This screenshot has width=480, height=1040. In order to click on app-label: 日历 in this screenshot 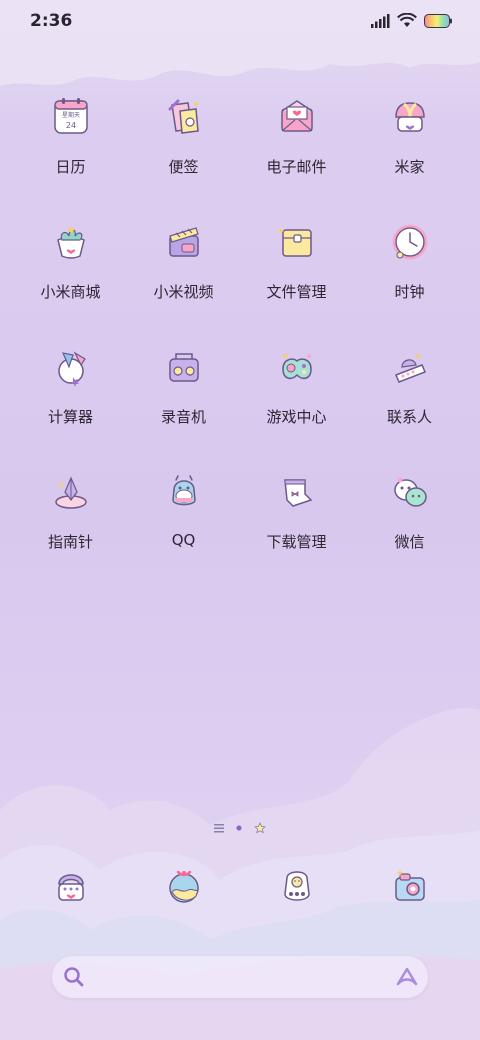, I will do `click(70, 167)`.